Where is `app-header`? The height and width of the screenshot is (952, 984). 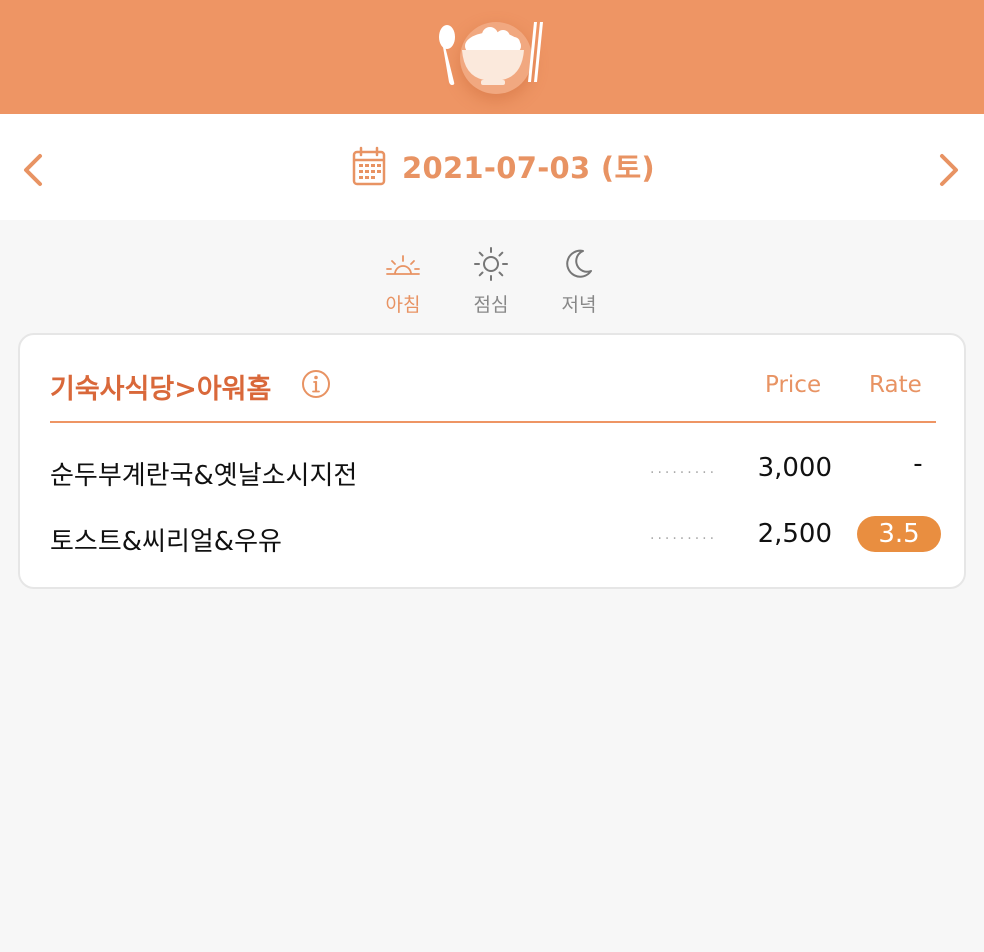
app-header is located at coordinates (492, 57).